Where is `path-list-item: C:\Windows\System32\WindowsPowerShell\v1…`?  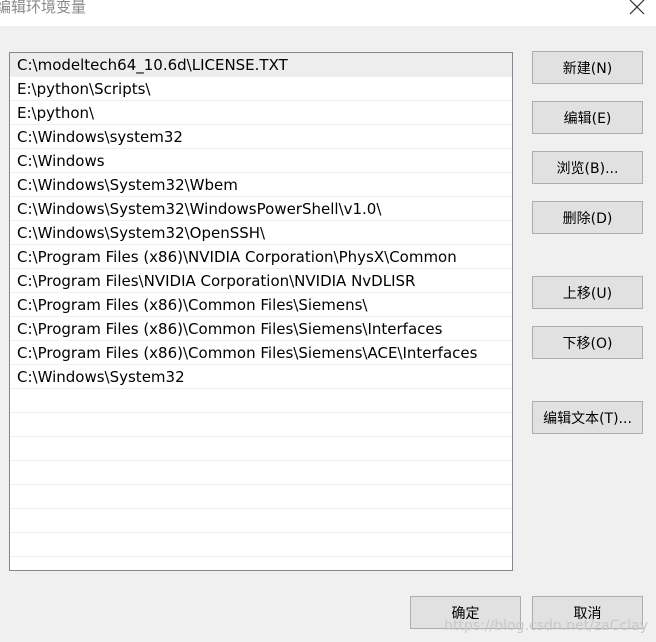
path-list-item: C:\Windows\System32\WindowsPowerShell\v1… is located at coordinates (261, 209).